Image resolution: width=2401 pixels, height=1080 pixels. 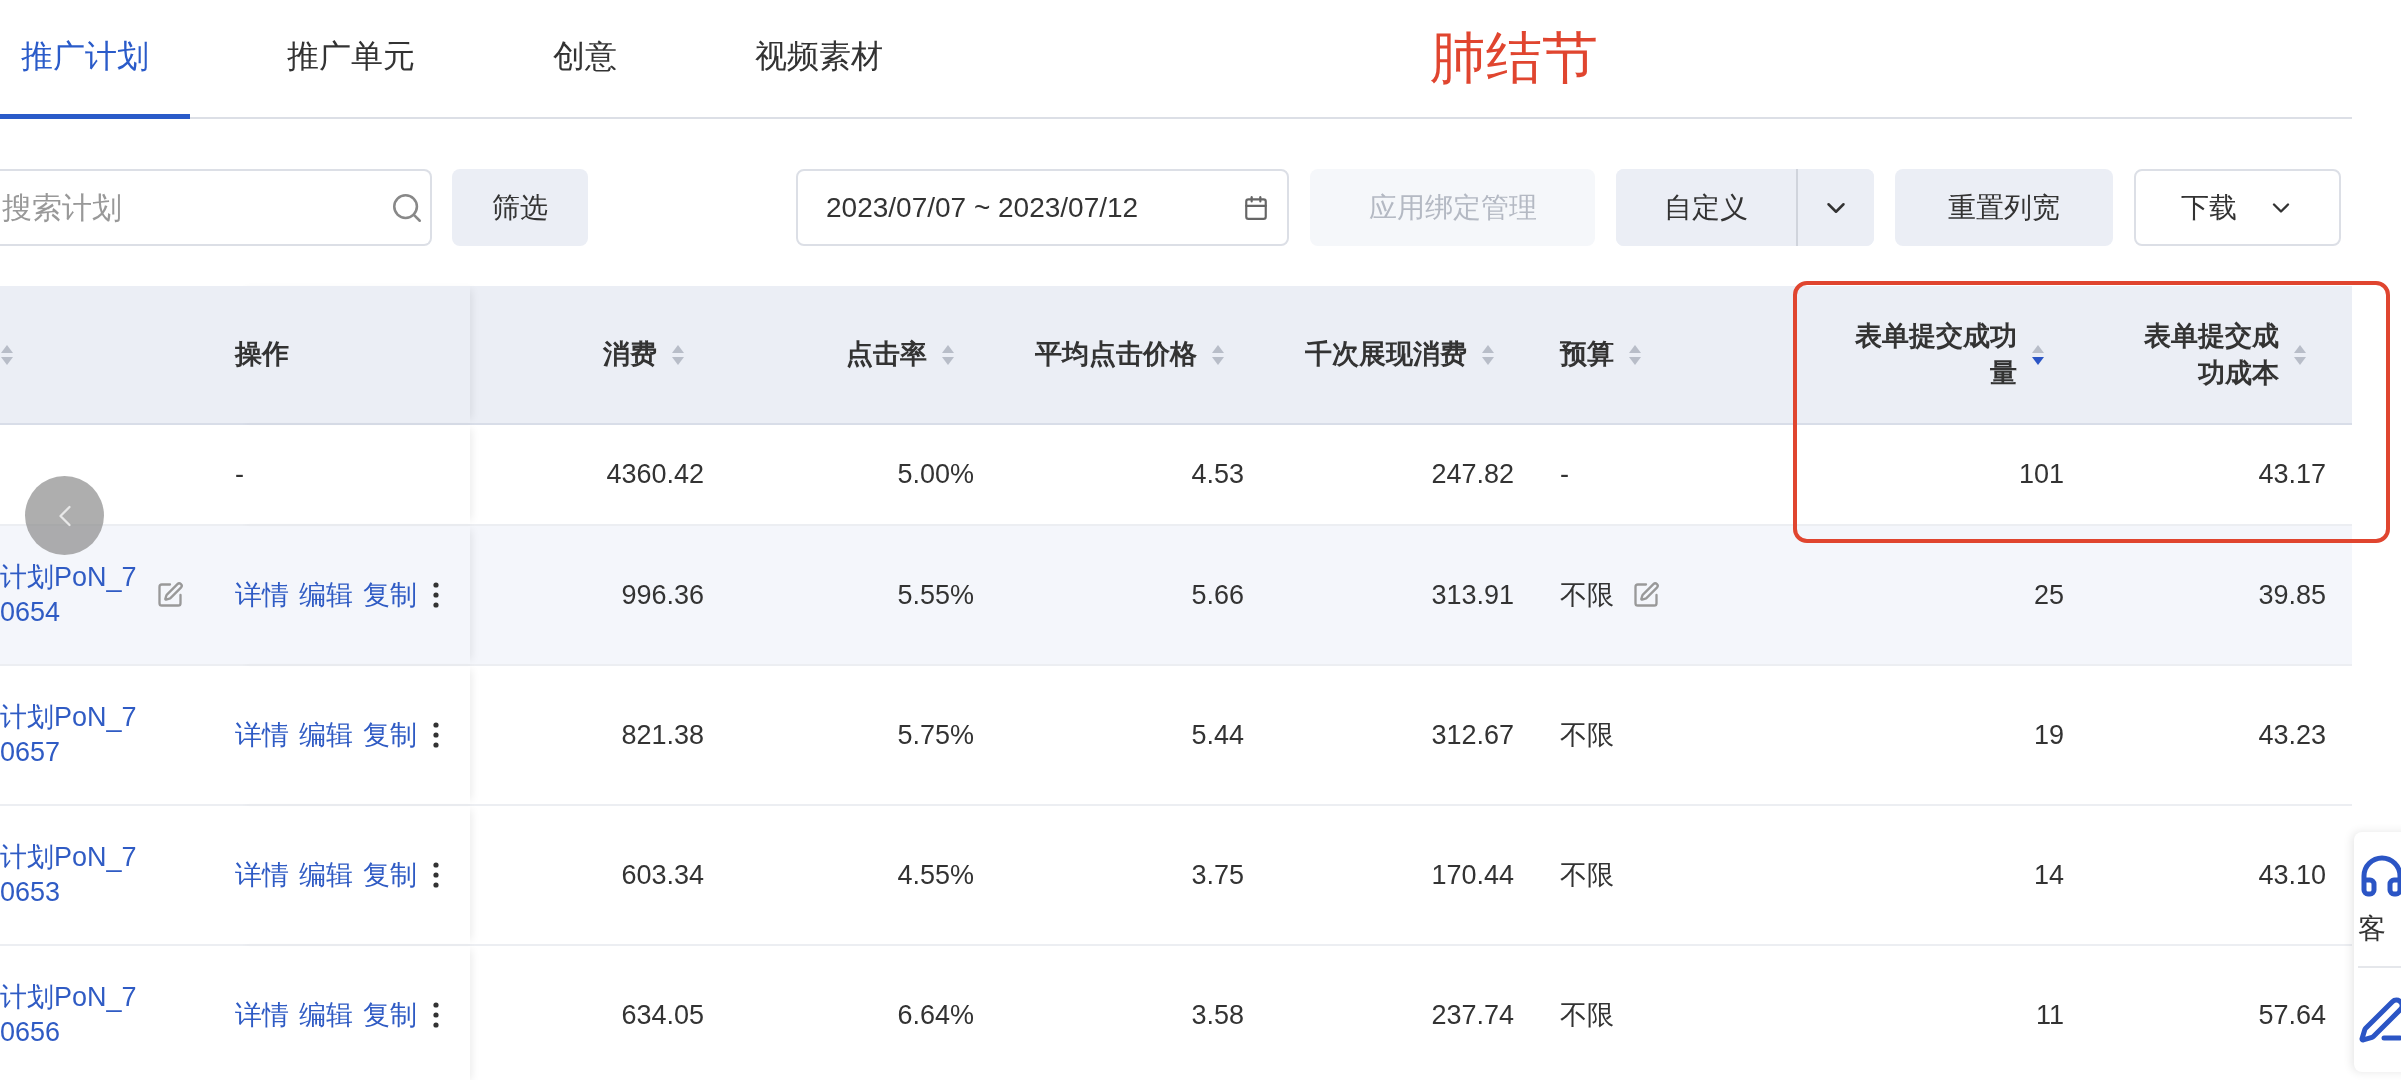 What do you see at coordinates (935, 735) in the screenshot?
I see `table-cell: 5.75%` at bounding box center [935, 735].